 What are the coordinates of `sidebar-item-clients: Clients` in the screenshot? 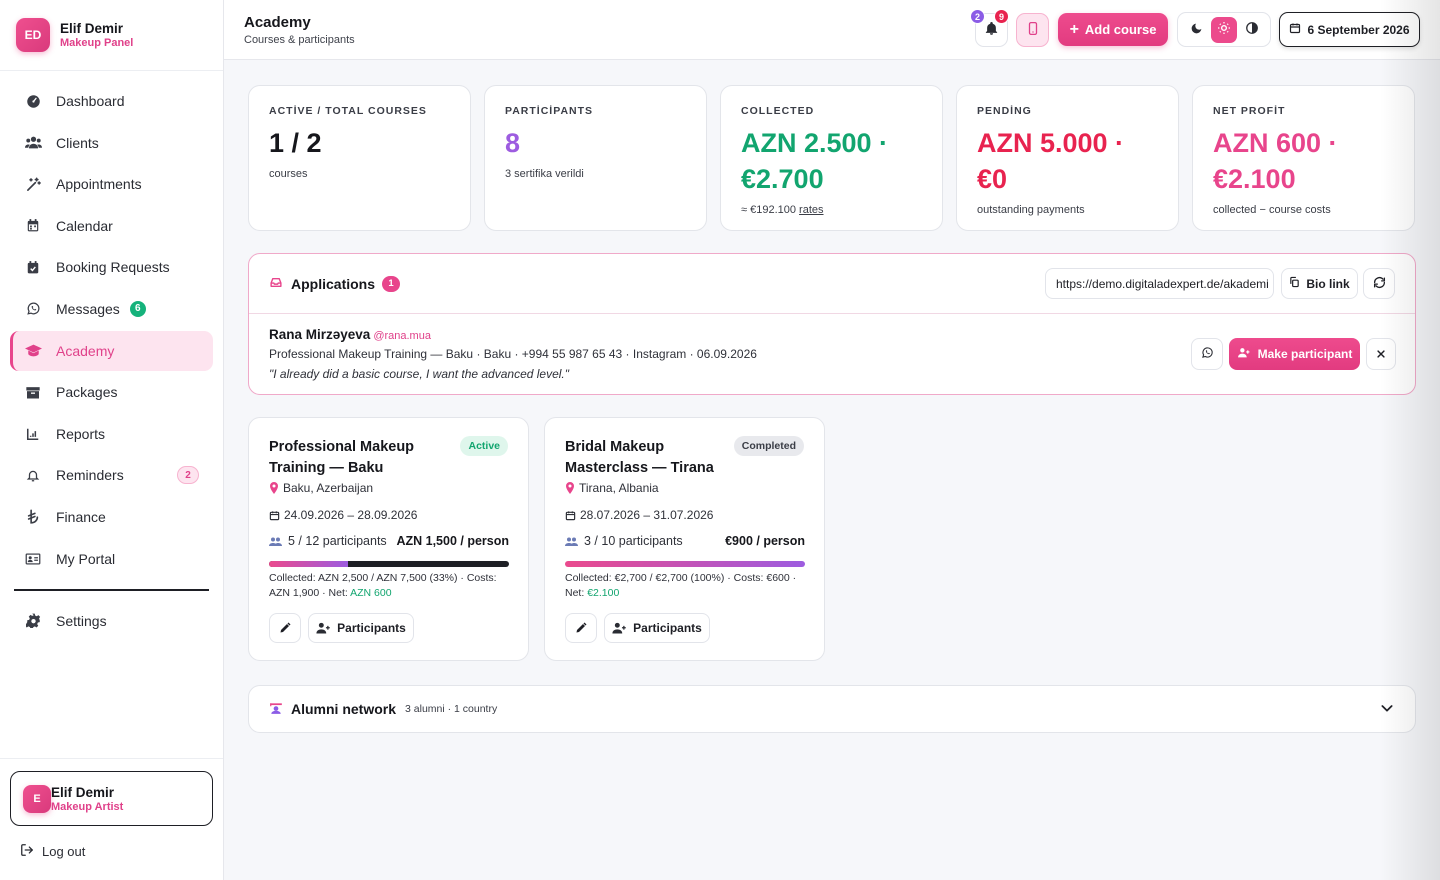 It's located at (111, 143).